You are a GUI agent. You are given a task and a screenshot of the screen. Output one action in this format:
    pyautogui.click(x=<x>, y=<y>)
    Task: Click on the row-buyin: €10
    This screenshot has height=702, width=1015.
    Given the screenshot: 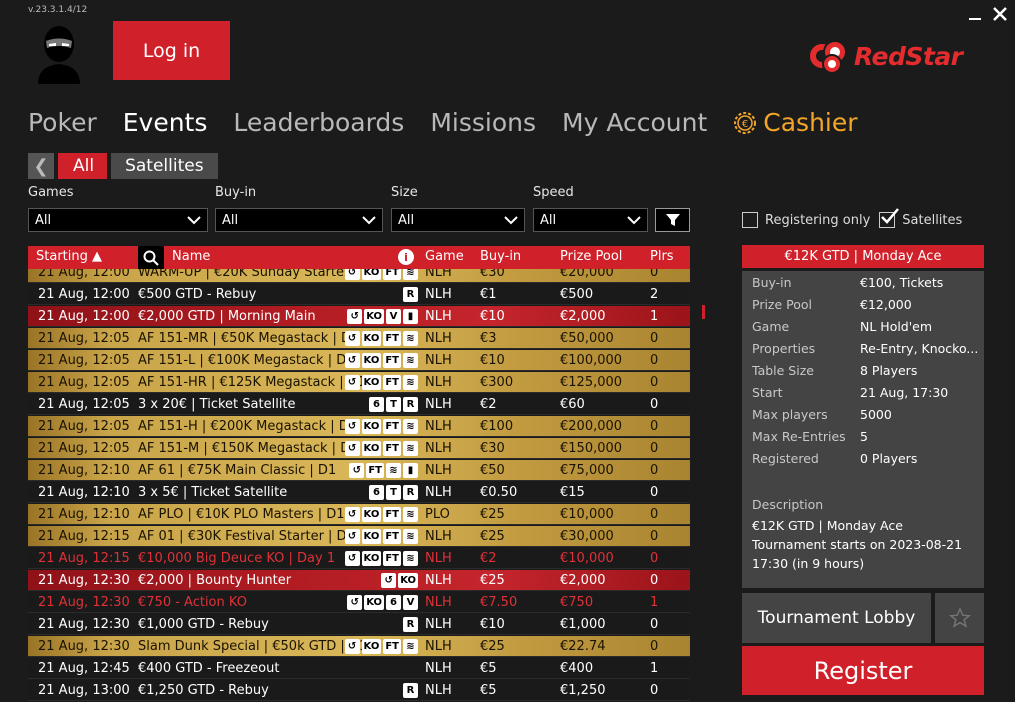 What is the action you would take?
    pyautogui.click(x=492, y=316)
    